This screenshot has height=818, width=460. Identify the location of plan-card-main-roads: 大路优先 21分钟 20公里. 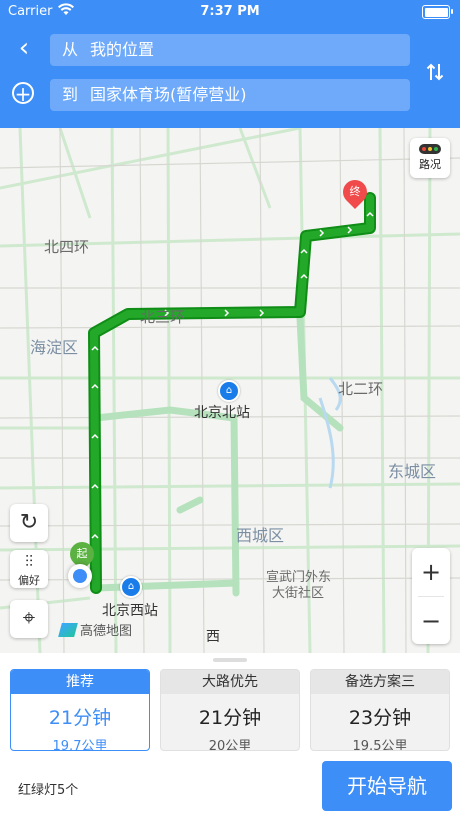
(230, 710).